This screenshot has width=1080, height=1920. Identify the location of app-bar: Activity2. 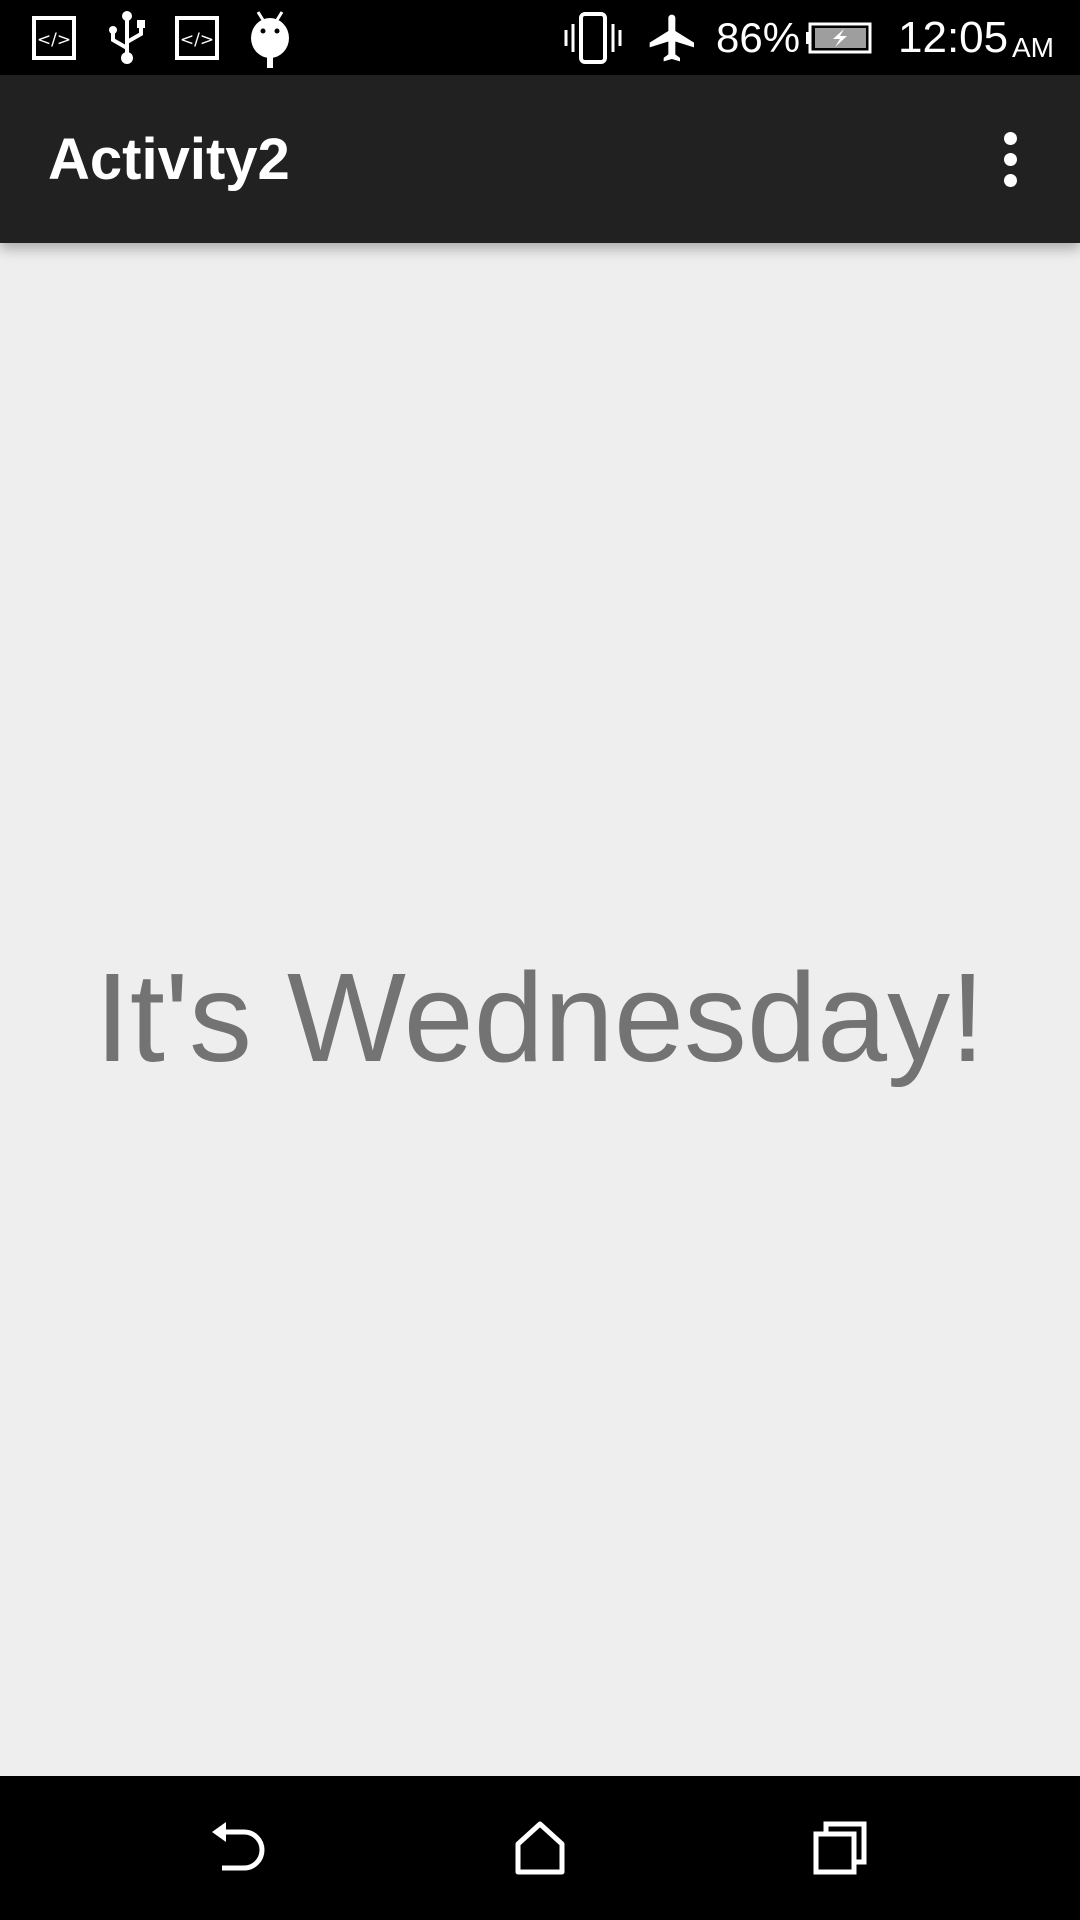
(540, 159).